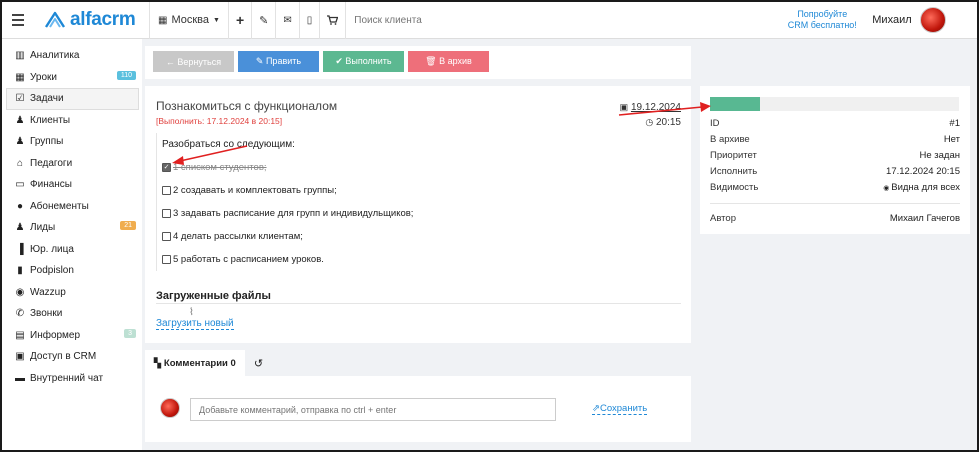  I want to click on calendar-icon: ▦, so click(20, 77).